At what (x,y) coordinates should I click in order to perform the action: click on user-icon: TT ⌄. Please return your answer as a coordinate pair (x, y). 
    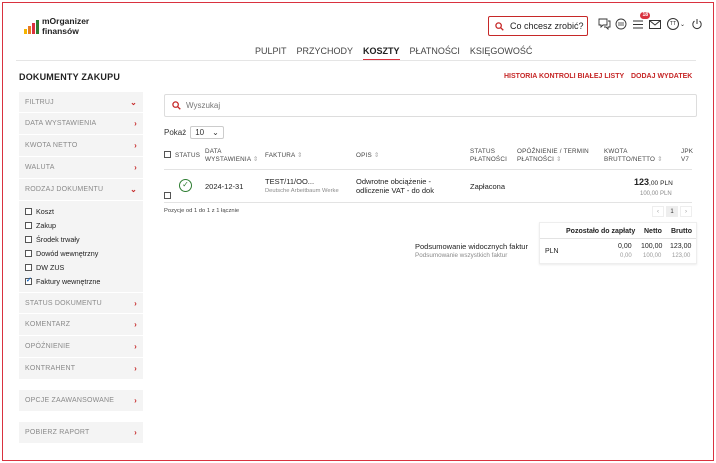
    Looking at the image, I should click on (676, 24).